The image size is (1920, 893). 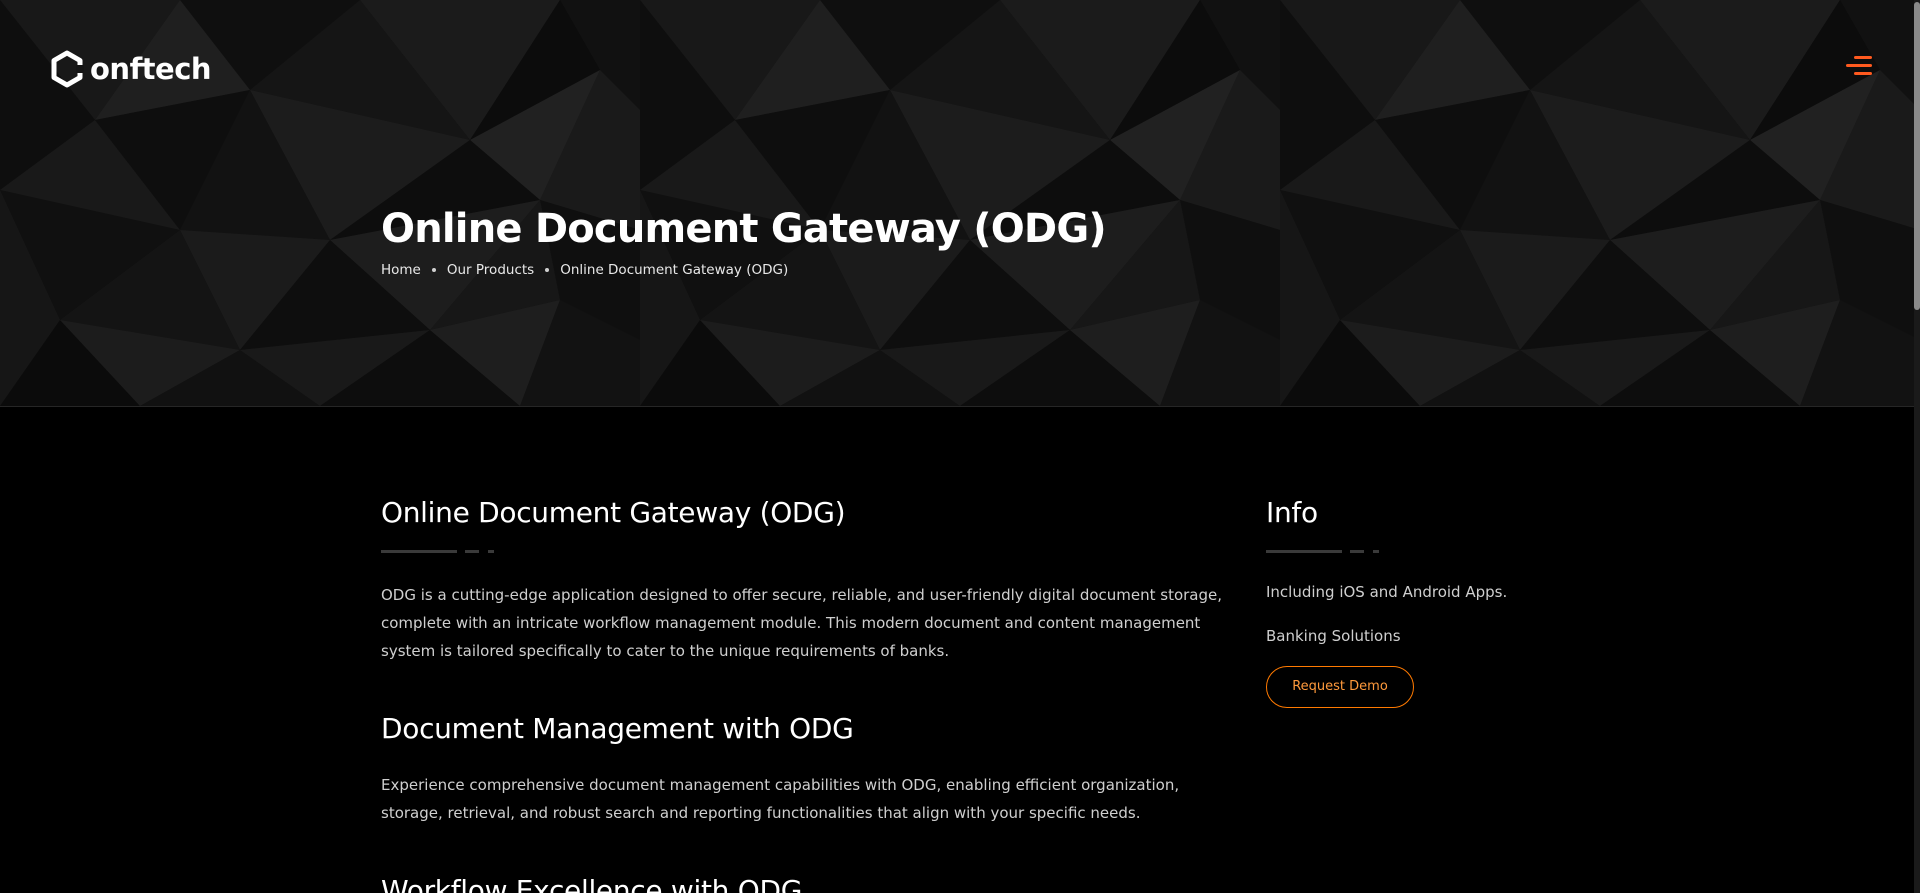 What do you see at coordinates (744, 229) in the screenshot?
I see `page-title: Online Document Gateway (ODG)` at bounding box center [744, 229].